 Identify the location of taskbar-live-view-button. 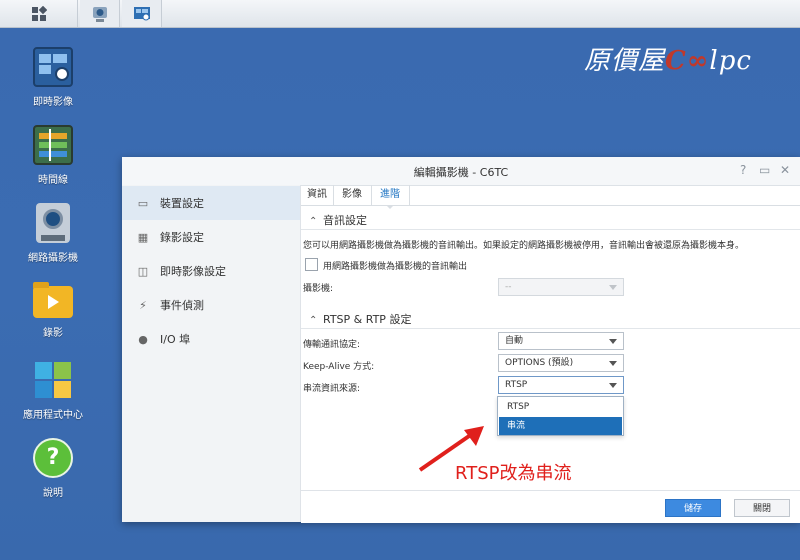
(142, 13).